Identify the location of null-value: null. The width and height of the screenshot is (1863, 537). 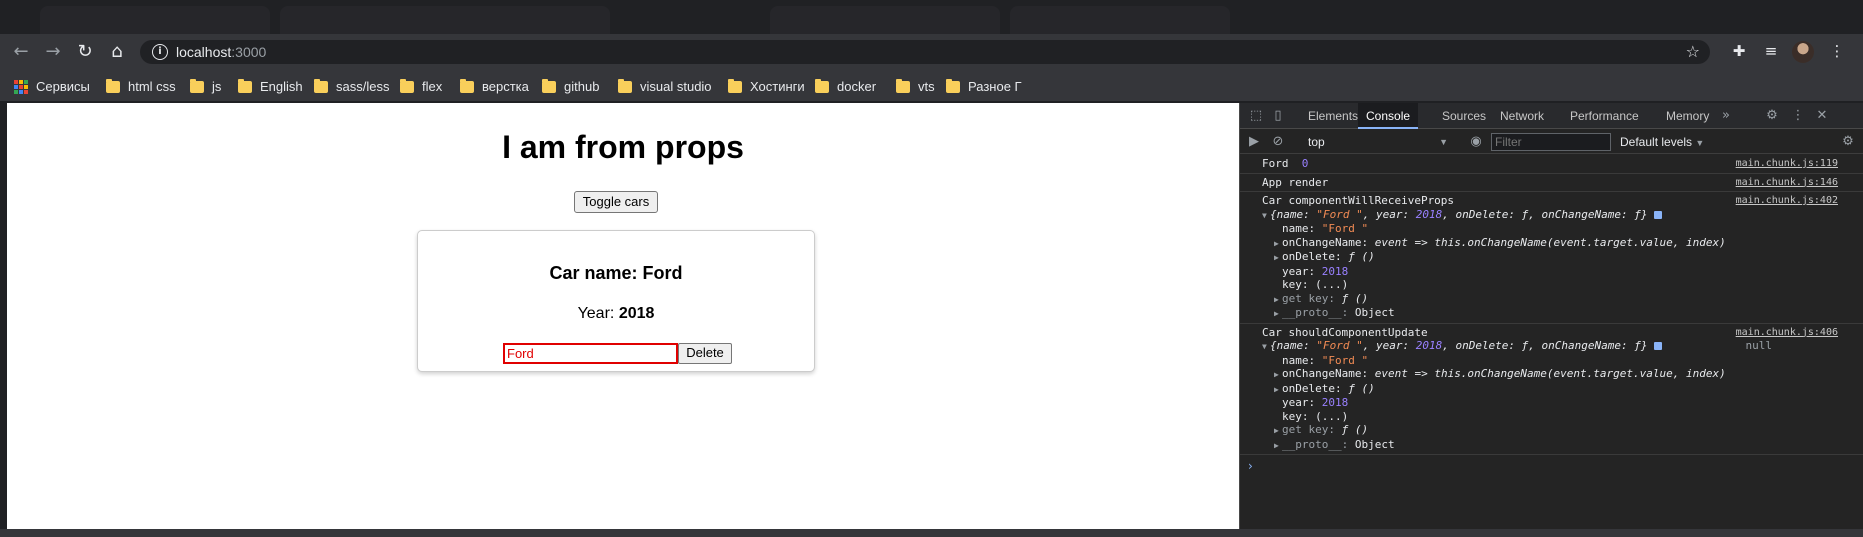
(1759, 345).